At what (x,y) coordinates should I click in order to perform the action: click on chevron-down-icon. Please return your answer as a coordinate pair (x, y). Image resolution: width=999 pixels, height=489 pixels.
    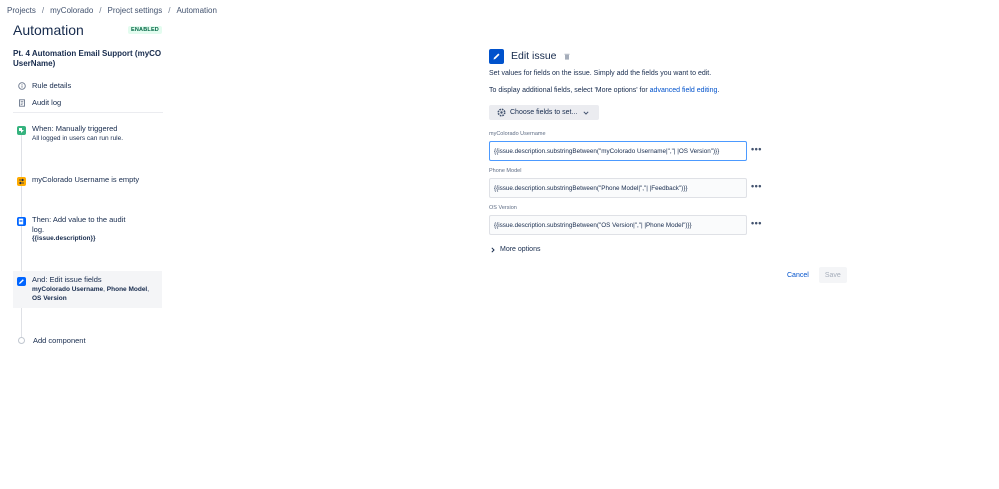
    Looking at the image, I should click on (586, 112).